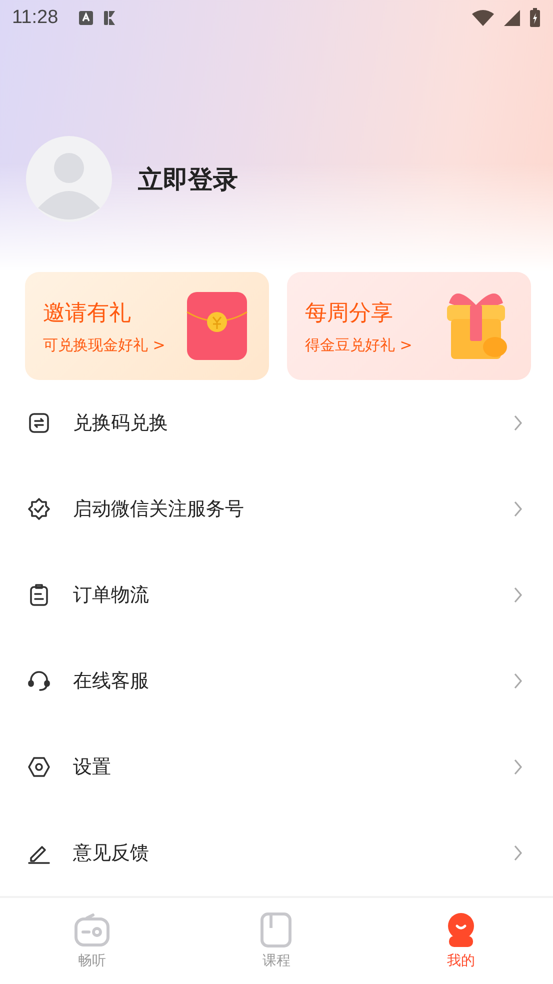  What do you see at coordinates (39, 509) in the screenshot?
I see `badge-check-icon` at bounding box center [39, 509].